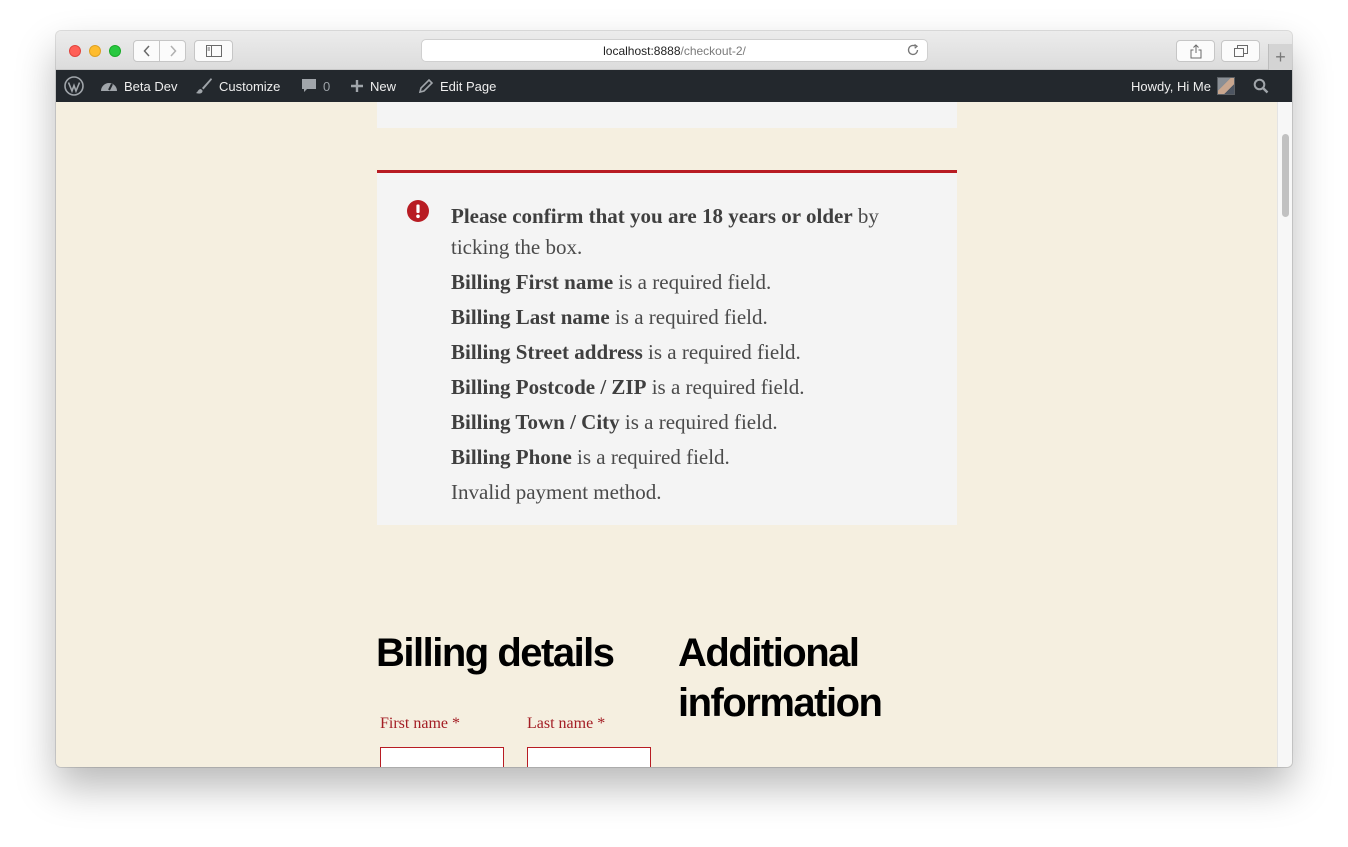 The height and width of the screenshot is (847, 1348). What do you see at coordinates (468, 86) in the screenshot?
I see `edit-page-label: Edit Page` at bounding box center [468, 86].